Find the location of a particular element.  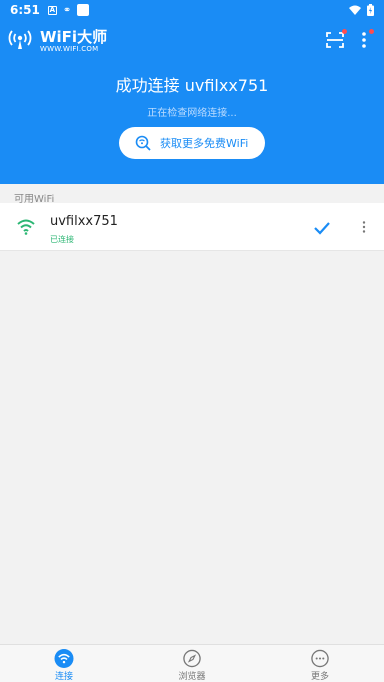

connection-title: 成功连接 uvfilxx751 is located at coordinates (192, 85).